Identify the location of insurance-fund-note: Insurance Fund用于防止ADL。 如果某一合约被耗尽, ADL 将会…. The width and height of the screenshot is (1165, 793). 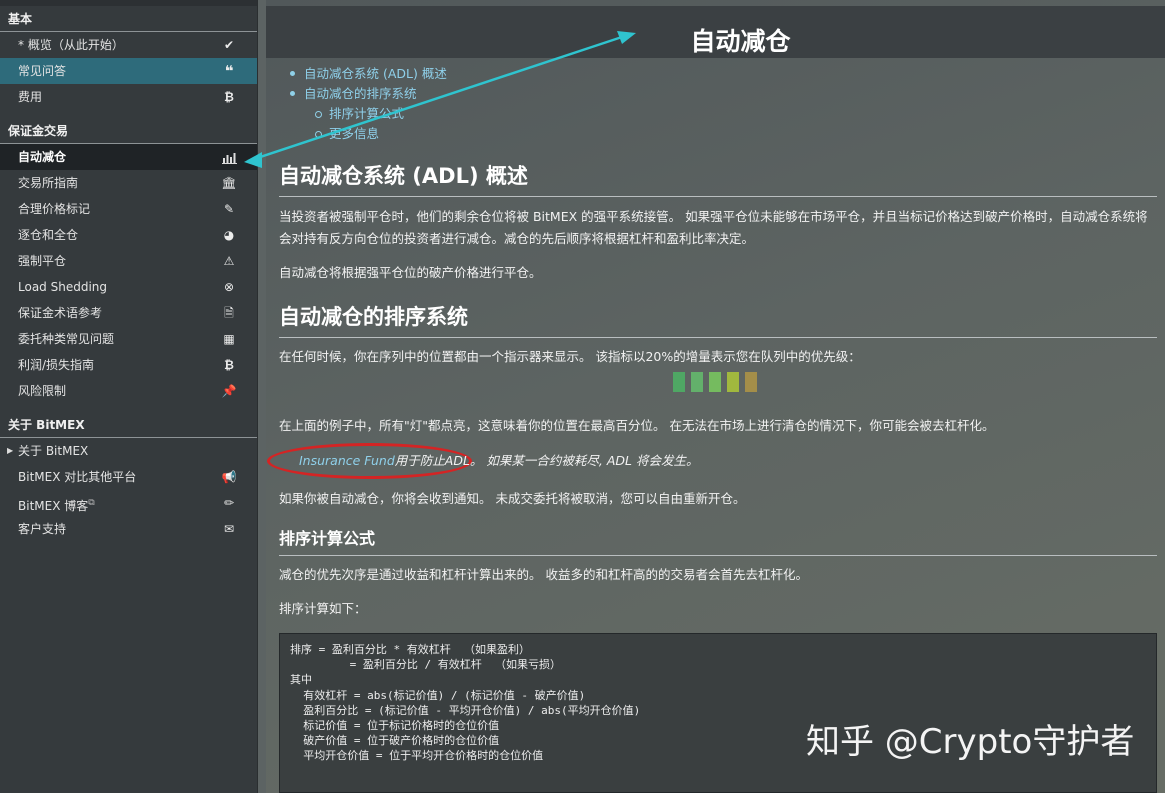
(719, 461).